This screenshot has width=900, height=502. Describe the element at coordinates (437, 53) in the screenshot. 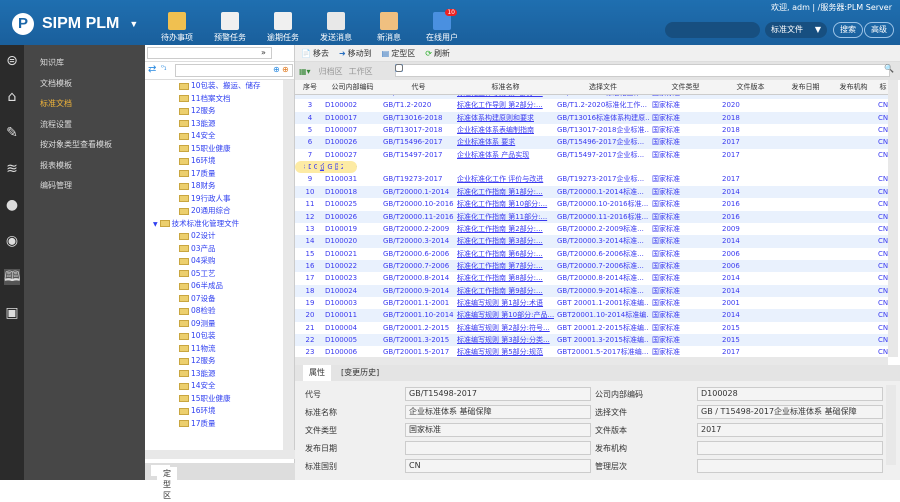

I see `toolbar-button-3: ⟳ 刷新` at that location.